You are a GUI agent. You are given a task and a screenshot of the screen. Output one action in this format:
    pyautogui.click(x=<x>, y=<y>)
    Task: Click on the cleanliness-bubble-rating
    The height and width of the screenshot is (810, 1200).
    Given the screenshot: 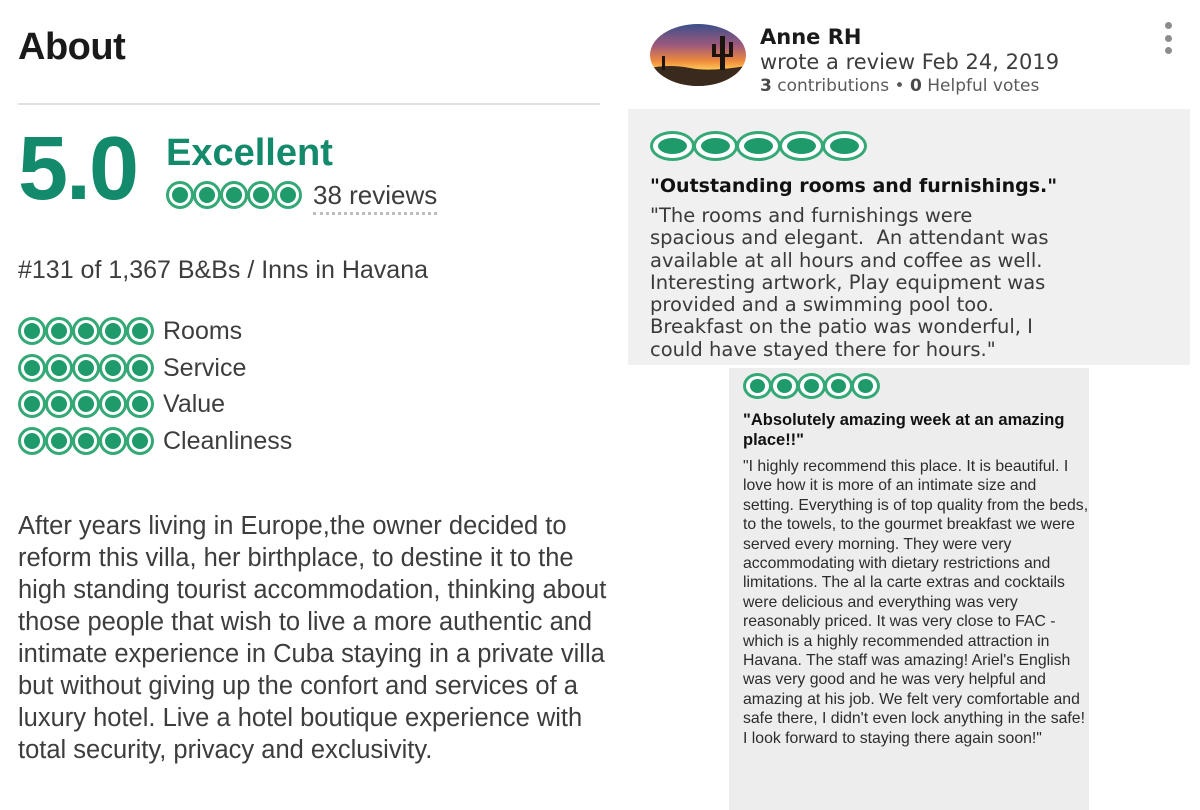 What is the action you would take?
    pyautogui.click(x=86, y=441)
    